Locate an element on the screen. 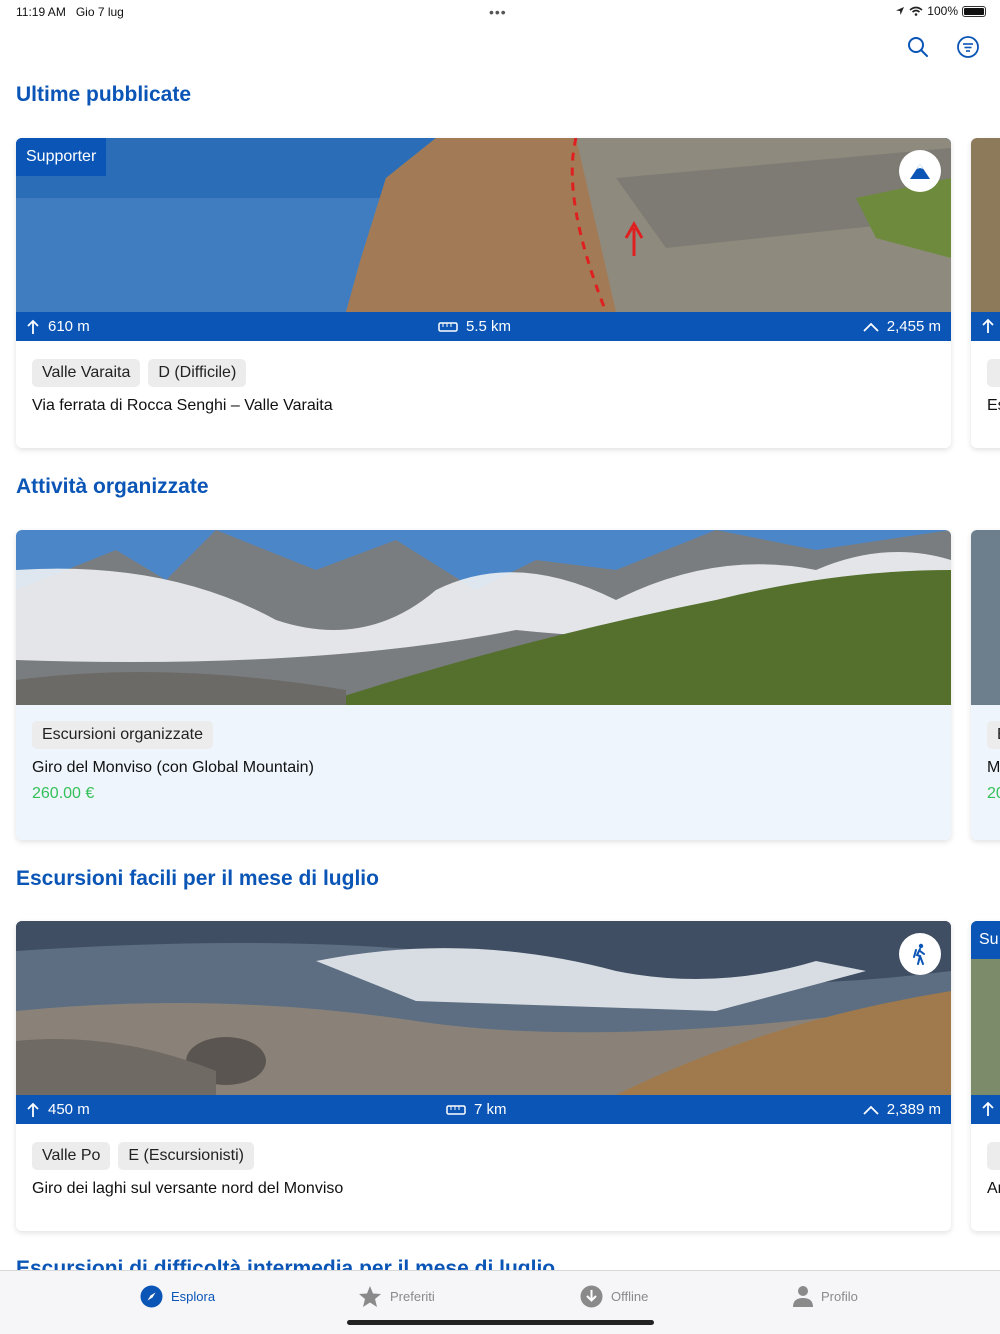 Image resolution: width=1000 pixels, height=1334 pixels. status-bar: 11:19 AM Gio 7 lug ••• 100% is located at coordinates (500, 12).